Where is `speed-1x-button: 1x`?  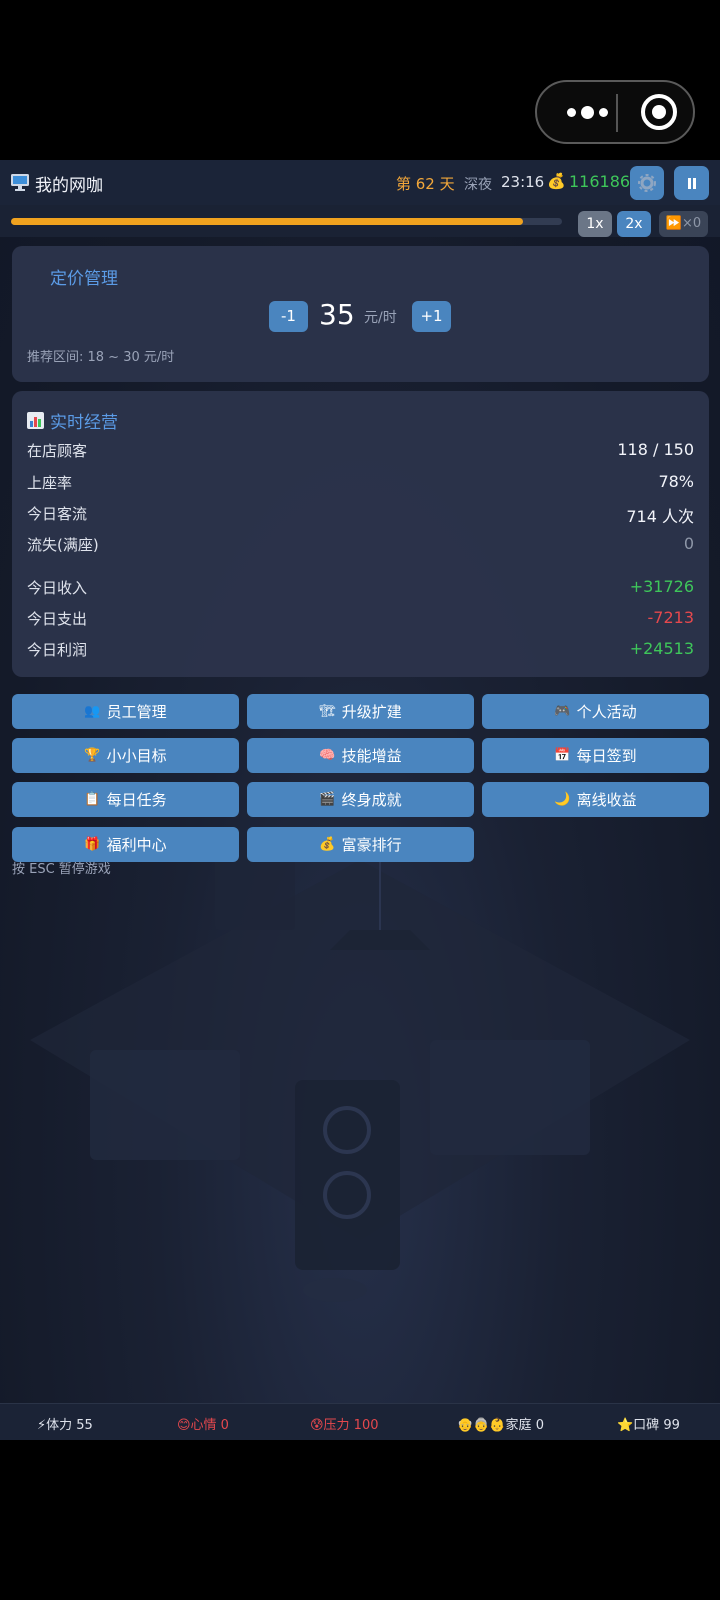
speed-1x-button: 1x is located at coordinates (595, 224).